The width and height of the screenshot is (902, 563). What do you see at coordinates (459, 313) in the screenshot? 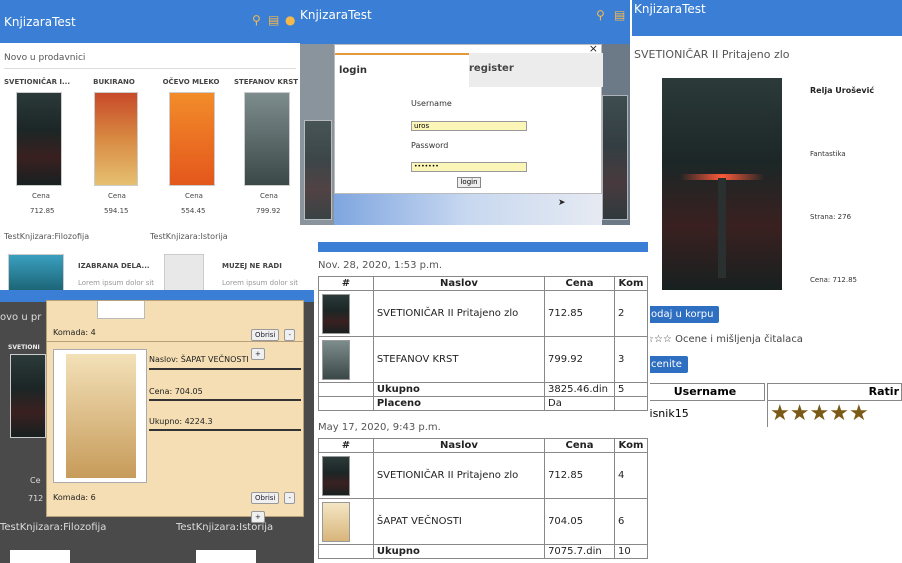
I see `title-cell: SVETIONIČAR II Pritajeno zlo` at bounding box center [459, 313].